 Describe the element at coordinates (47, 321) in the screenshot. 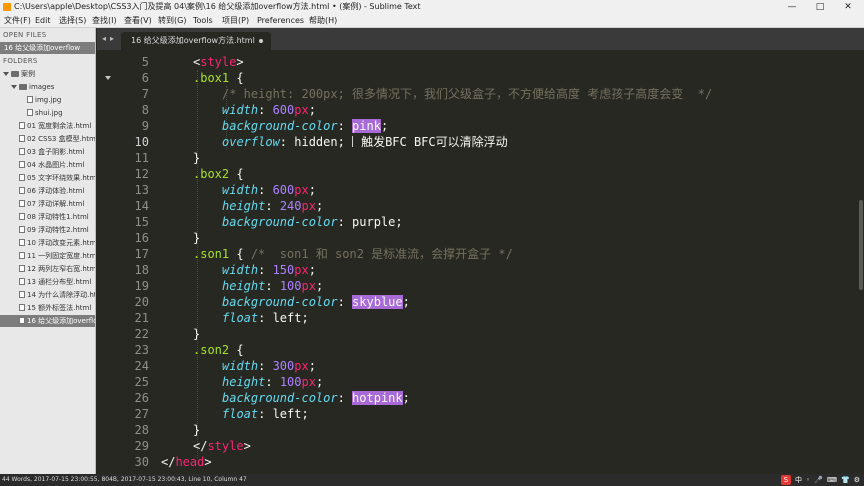

I see `sidebar-file-item-active: 16 给父级添加overflow` at that location.